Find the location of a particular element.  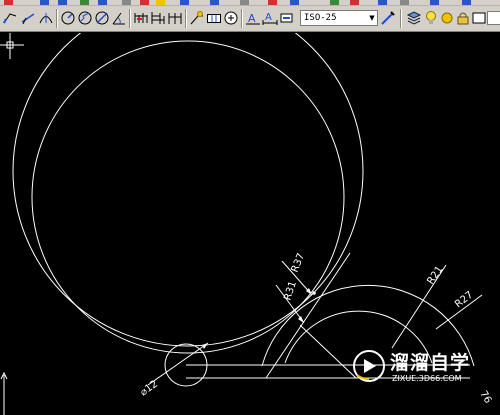

dim-text-edge: 76 is located at coordinates (485, 397).